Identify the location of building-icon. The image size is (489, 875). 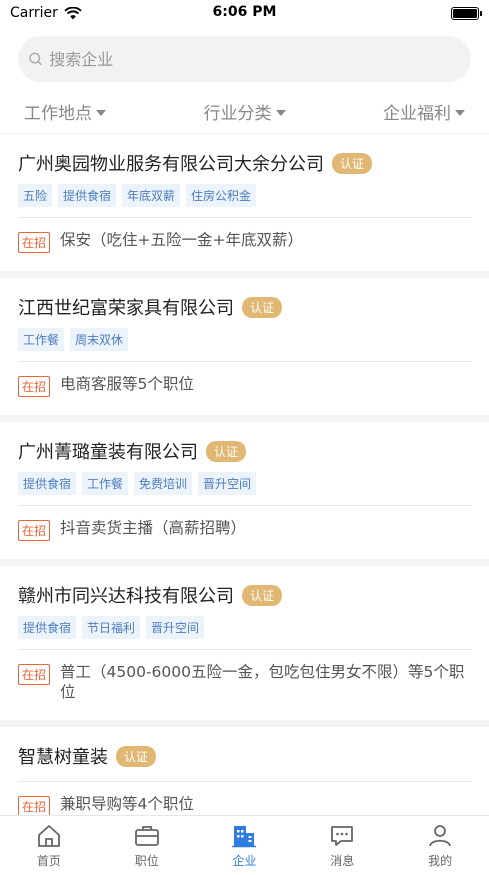
(244, 837).